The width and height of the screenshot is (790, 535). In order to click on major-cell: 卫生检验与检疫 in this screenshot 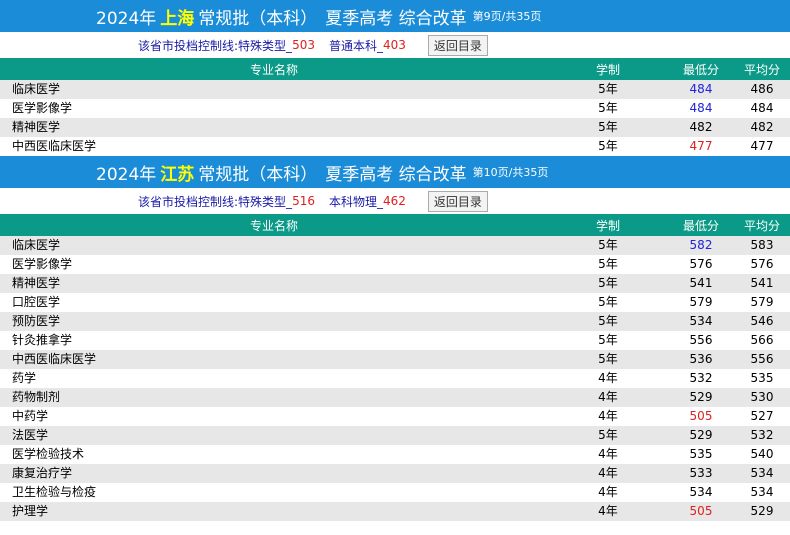, I will do `click(274, 492)`.